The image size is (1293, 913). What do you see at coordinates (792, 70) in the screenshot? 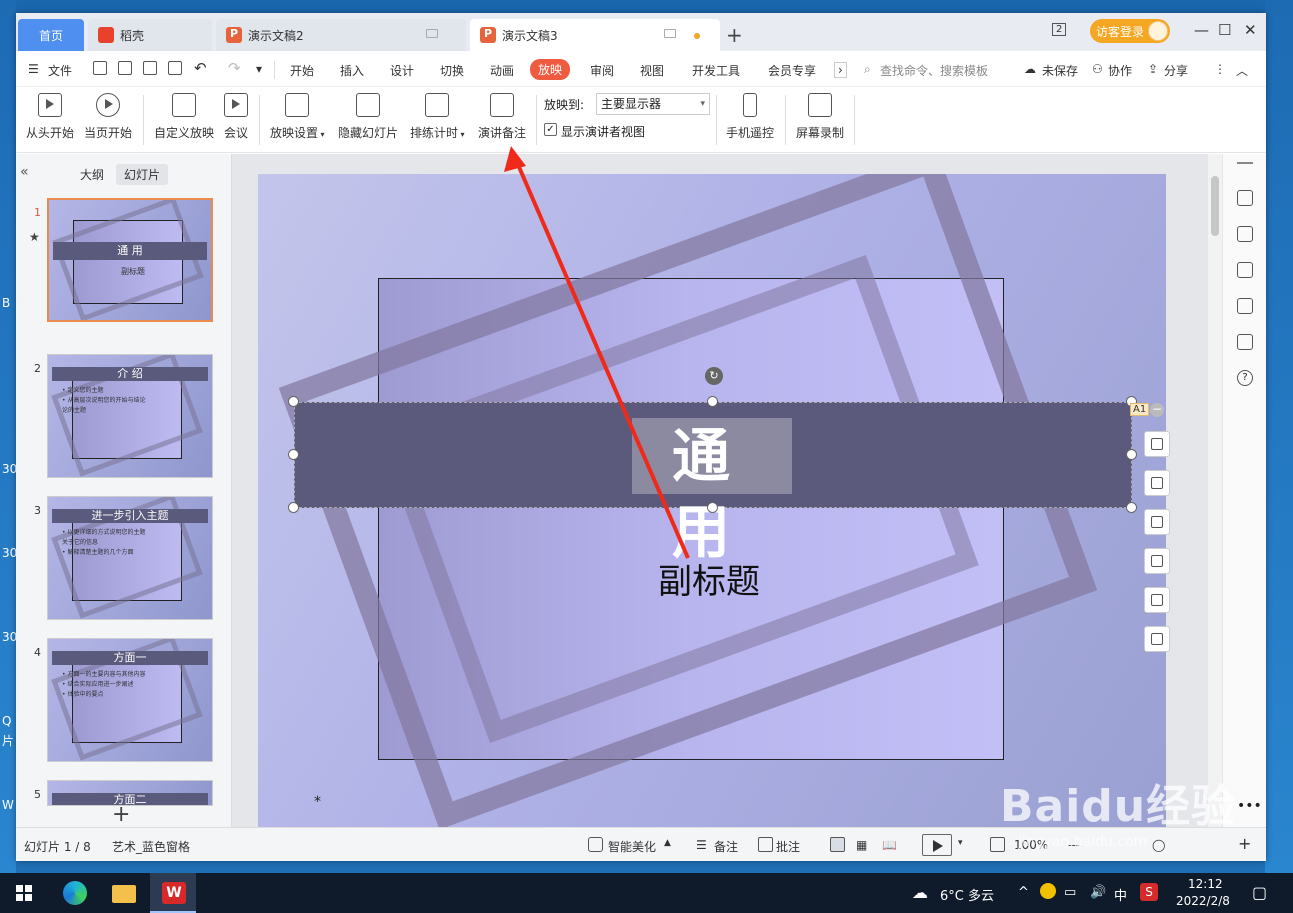
I see `menu-item-member: 会员专享` at bounding box center [792, 70].